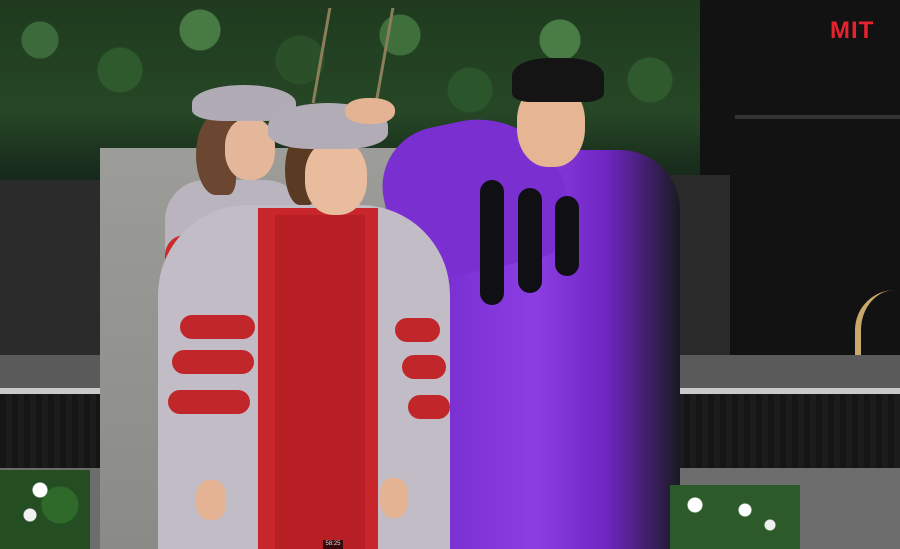 Image resolution: width=900 pixels, height=549 pixels. Describe the element at coordinates (320, 382) in the screenshot. I see `graduate-robe-velvet` at that location.